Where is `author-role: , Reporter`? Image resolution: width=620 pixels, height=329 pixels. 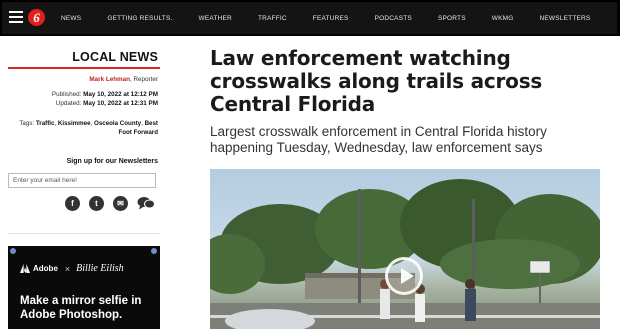 author-role: , Reporter is located at coordinates (144, 79).